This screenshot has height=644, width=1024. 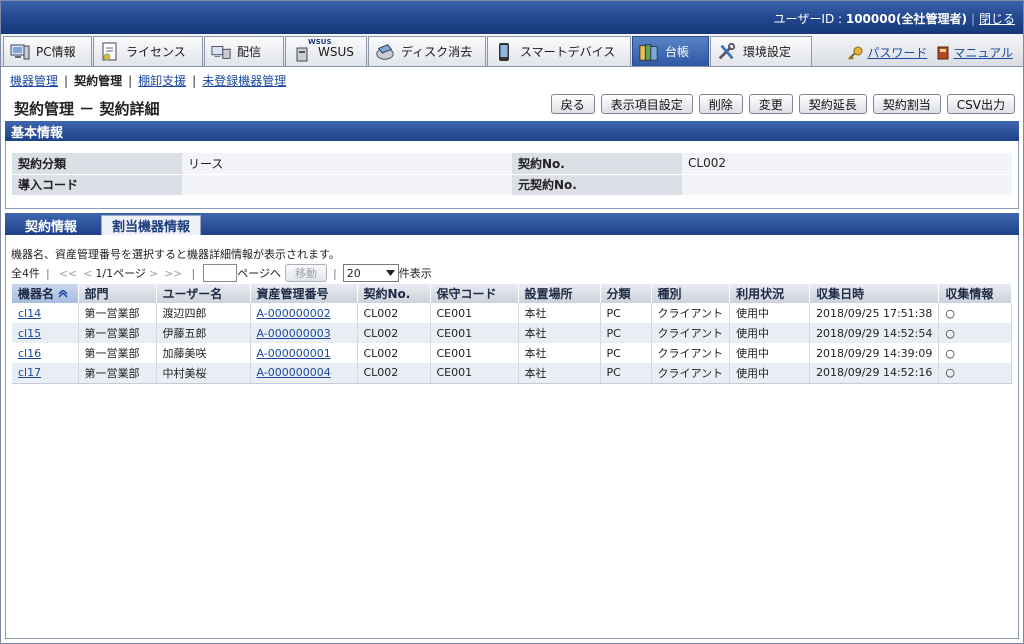 What do you see at coordinates (894, 18) in the screenshot?
I see `user-info: ユーザーID : 100000(全社管理者) | 閉じる` at bounding box center [894, 18].